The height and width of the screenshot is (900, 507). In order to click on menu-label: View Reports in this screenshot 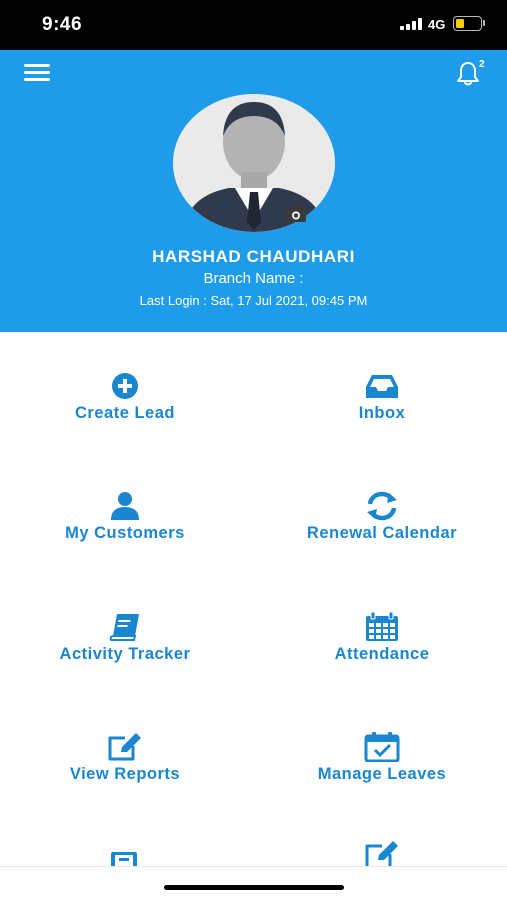, I will do `click(125, 774)`.